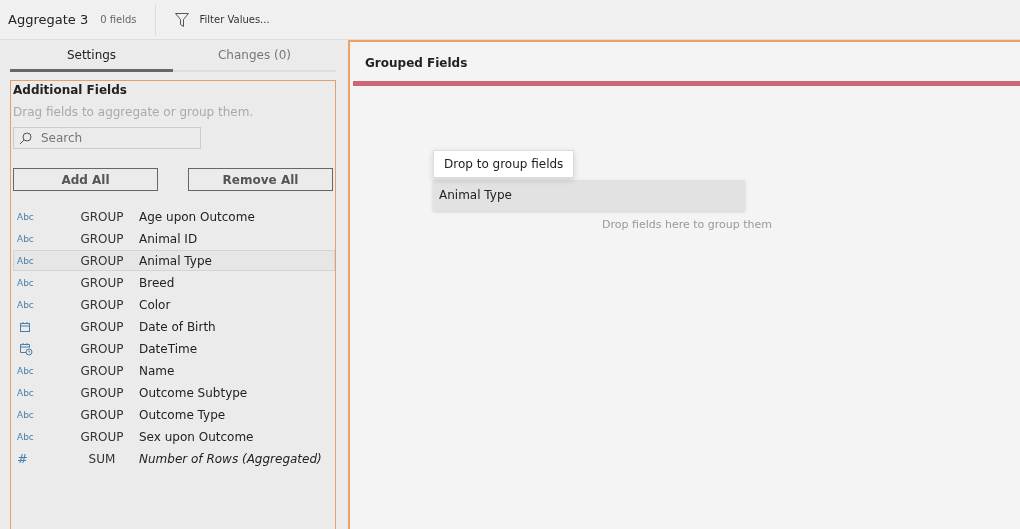 This screenshot has height=529, width=1020. I want to click on field-row: Abc GROUP Animal Type, so click(174, 260).